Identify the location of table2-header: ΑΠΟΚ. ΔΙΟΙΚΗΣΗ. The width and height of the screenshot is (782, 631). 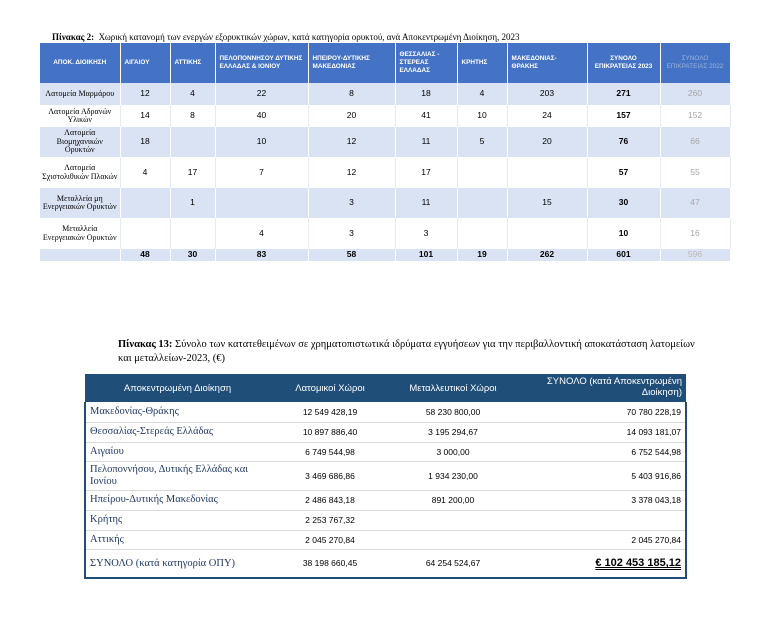
(80, 63).